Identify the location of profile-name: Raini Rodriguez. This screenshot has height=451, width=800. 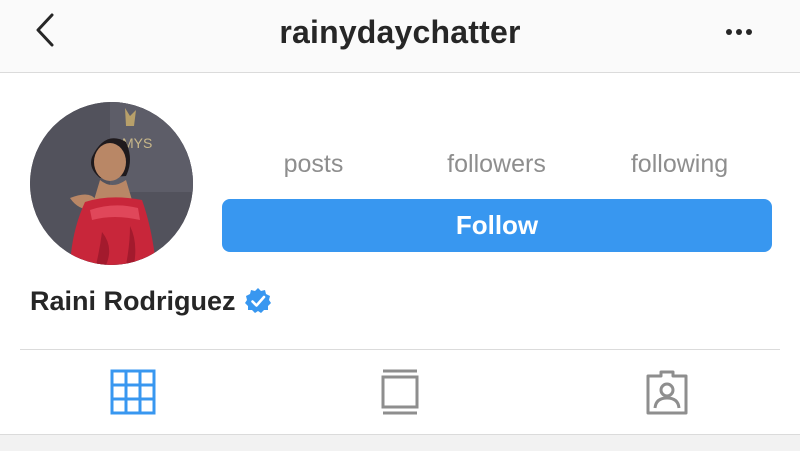
(133, 300).